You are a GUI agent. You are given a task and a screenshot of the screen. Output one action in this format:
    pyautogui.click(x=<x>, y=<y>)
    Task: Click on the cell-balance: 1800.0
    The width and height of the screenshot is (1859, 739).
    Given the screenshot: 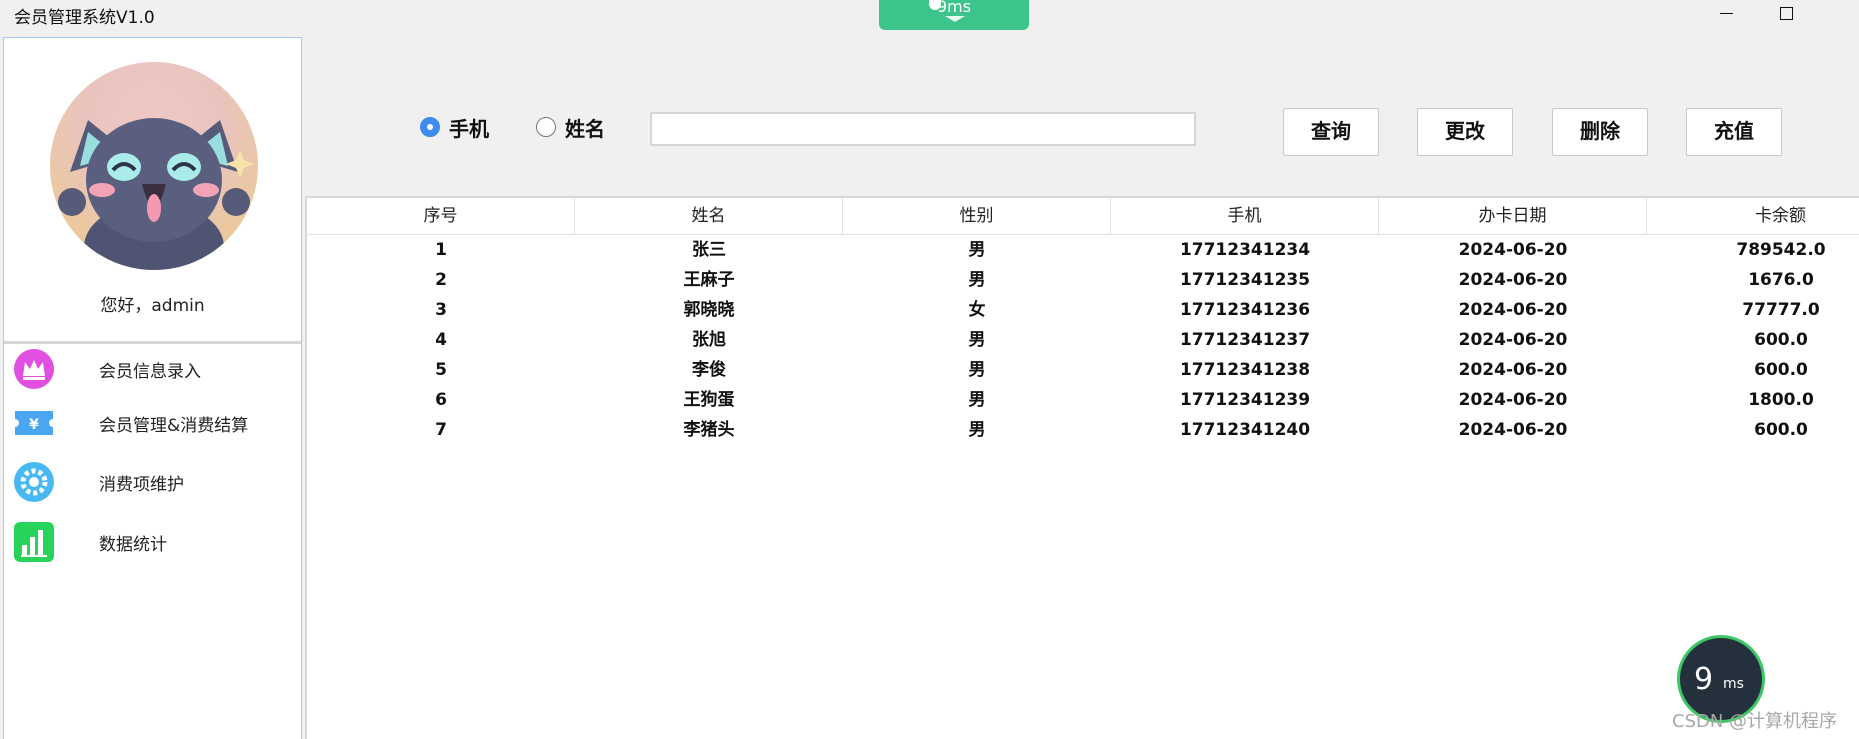 What is the action you would take?
    pyautogui.click(x=1781, y=400)
    